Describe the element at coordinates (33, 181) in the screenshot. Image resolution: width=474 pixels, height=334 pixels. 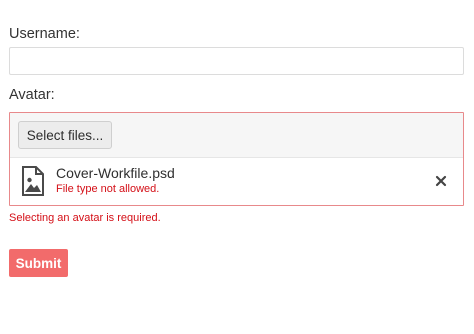
I see `image-file-icon` at that location.